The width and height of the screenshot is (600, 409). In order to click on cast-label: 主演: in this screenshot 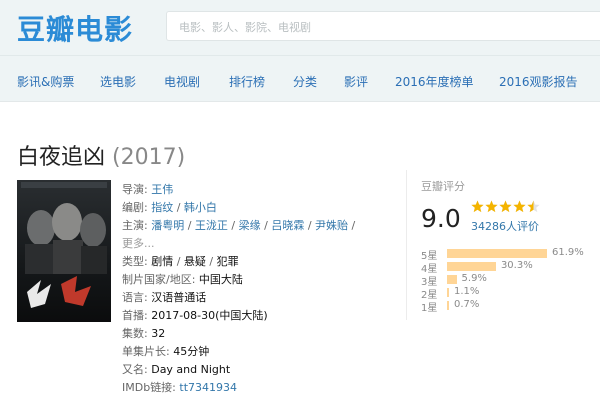, I will do `click(135, 225)`.